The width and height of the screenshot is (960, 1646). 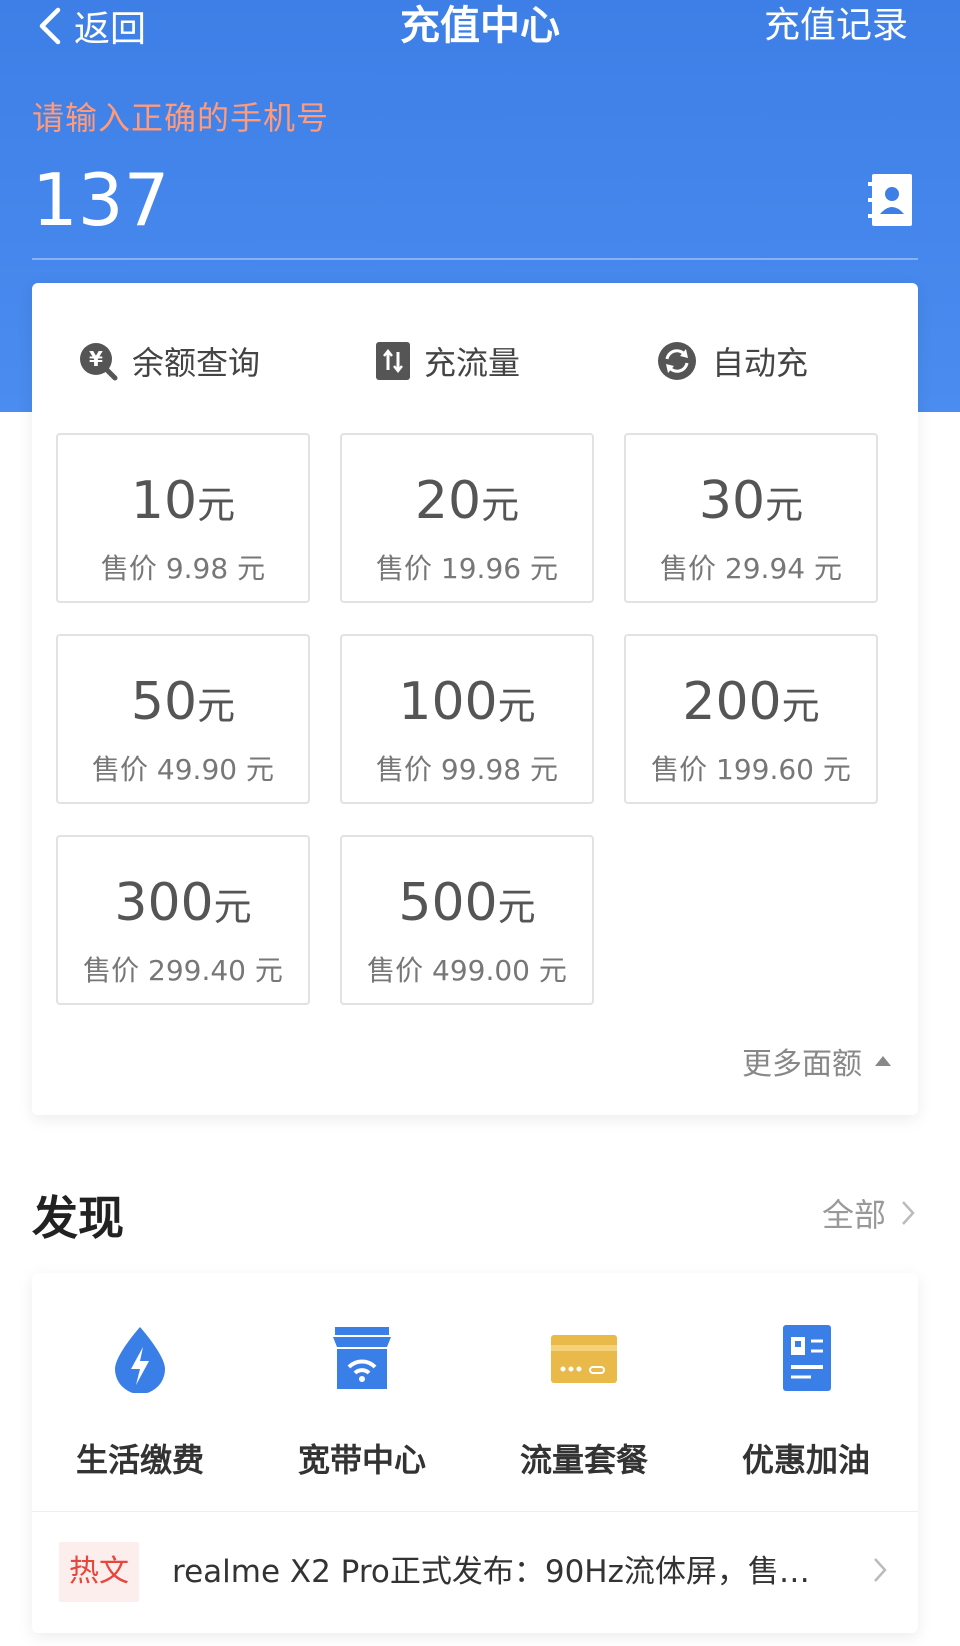 What do you see at coordinates (760, 363) in the screenshot?
I see `quick-action-label: 自动充` at bounding box center [760, 363].